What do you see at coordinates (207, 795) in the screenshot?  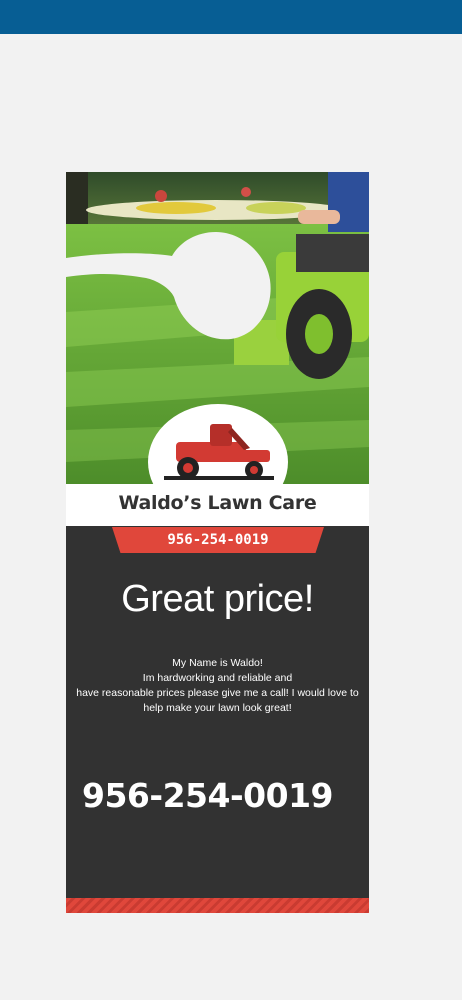 I see `large-phone-number: 956-254-0019` at bounding box center [207, 795].